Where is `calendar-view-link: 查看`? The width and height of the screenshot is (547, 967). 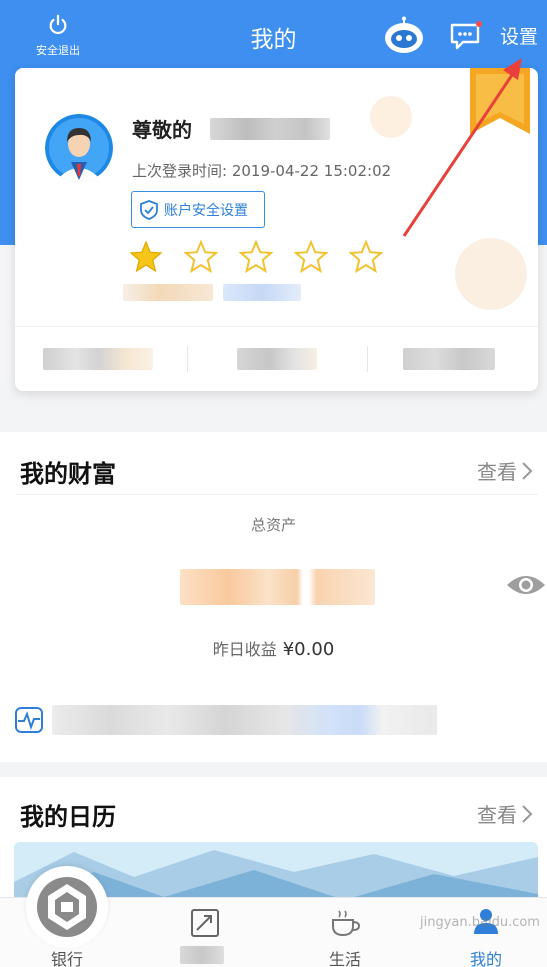
calendar-view-link: 查看 is located at coordinates (505, 813).